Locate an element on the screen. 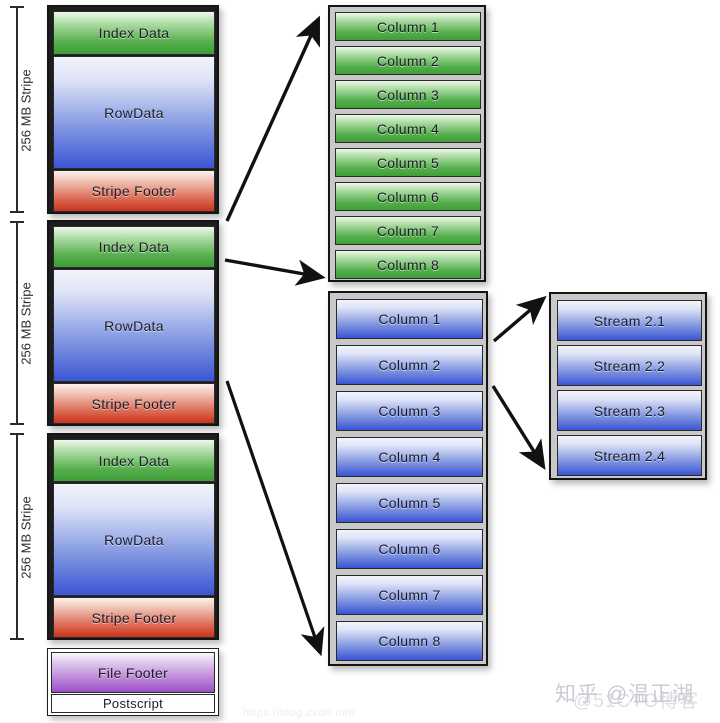 This screenshot has height=723, width=720. watermark-zhihu: 知乎 @温正湖 is located at coordinates (625, 694).